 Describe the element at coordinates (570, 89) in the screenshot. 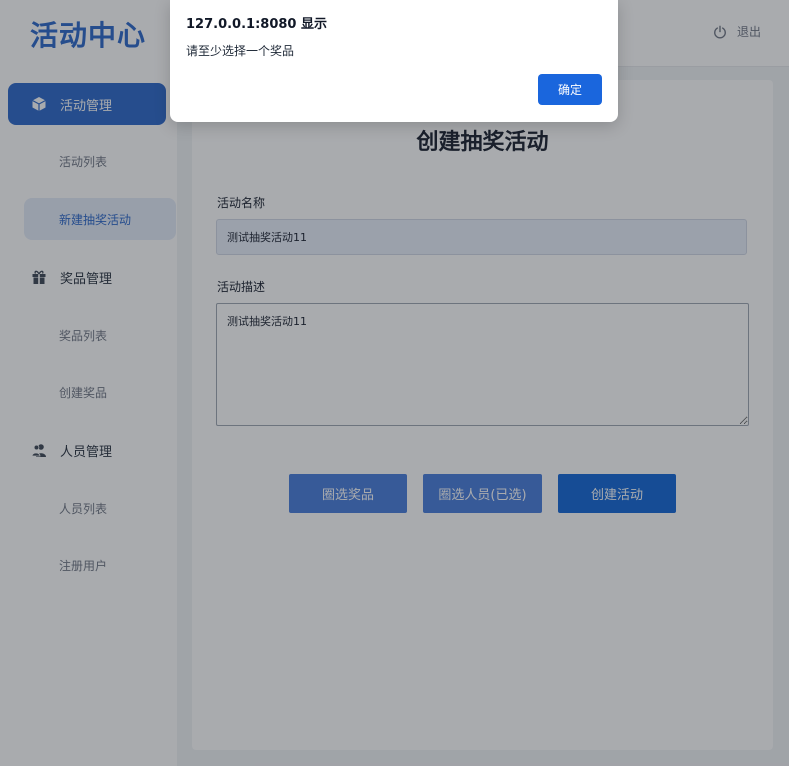

I see `dialog-ok-button: 确定` at that location.